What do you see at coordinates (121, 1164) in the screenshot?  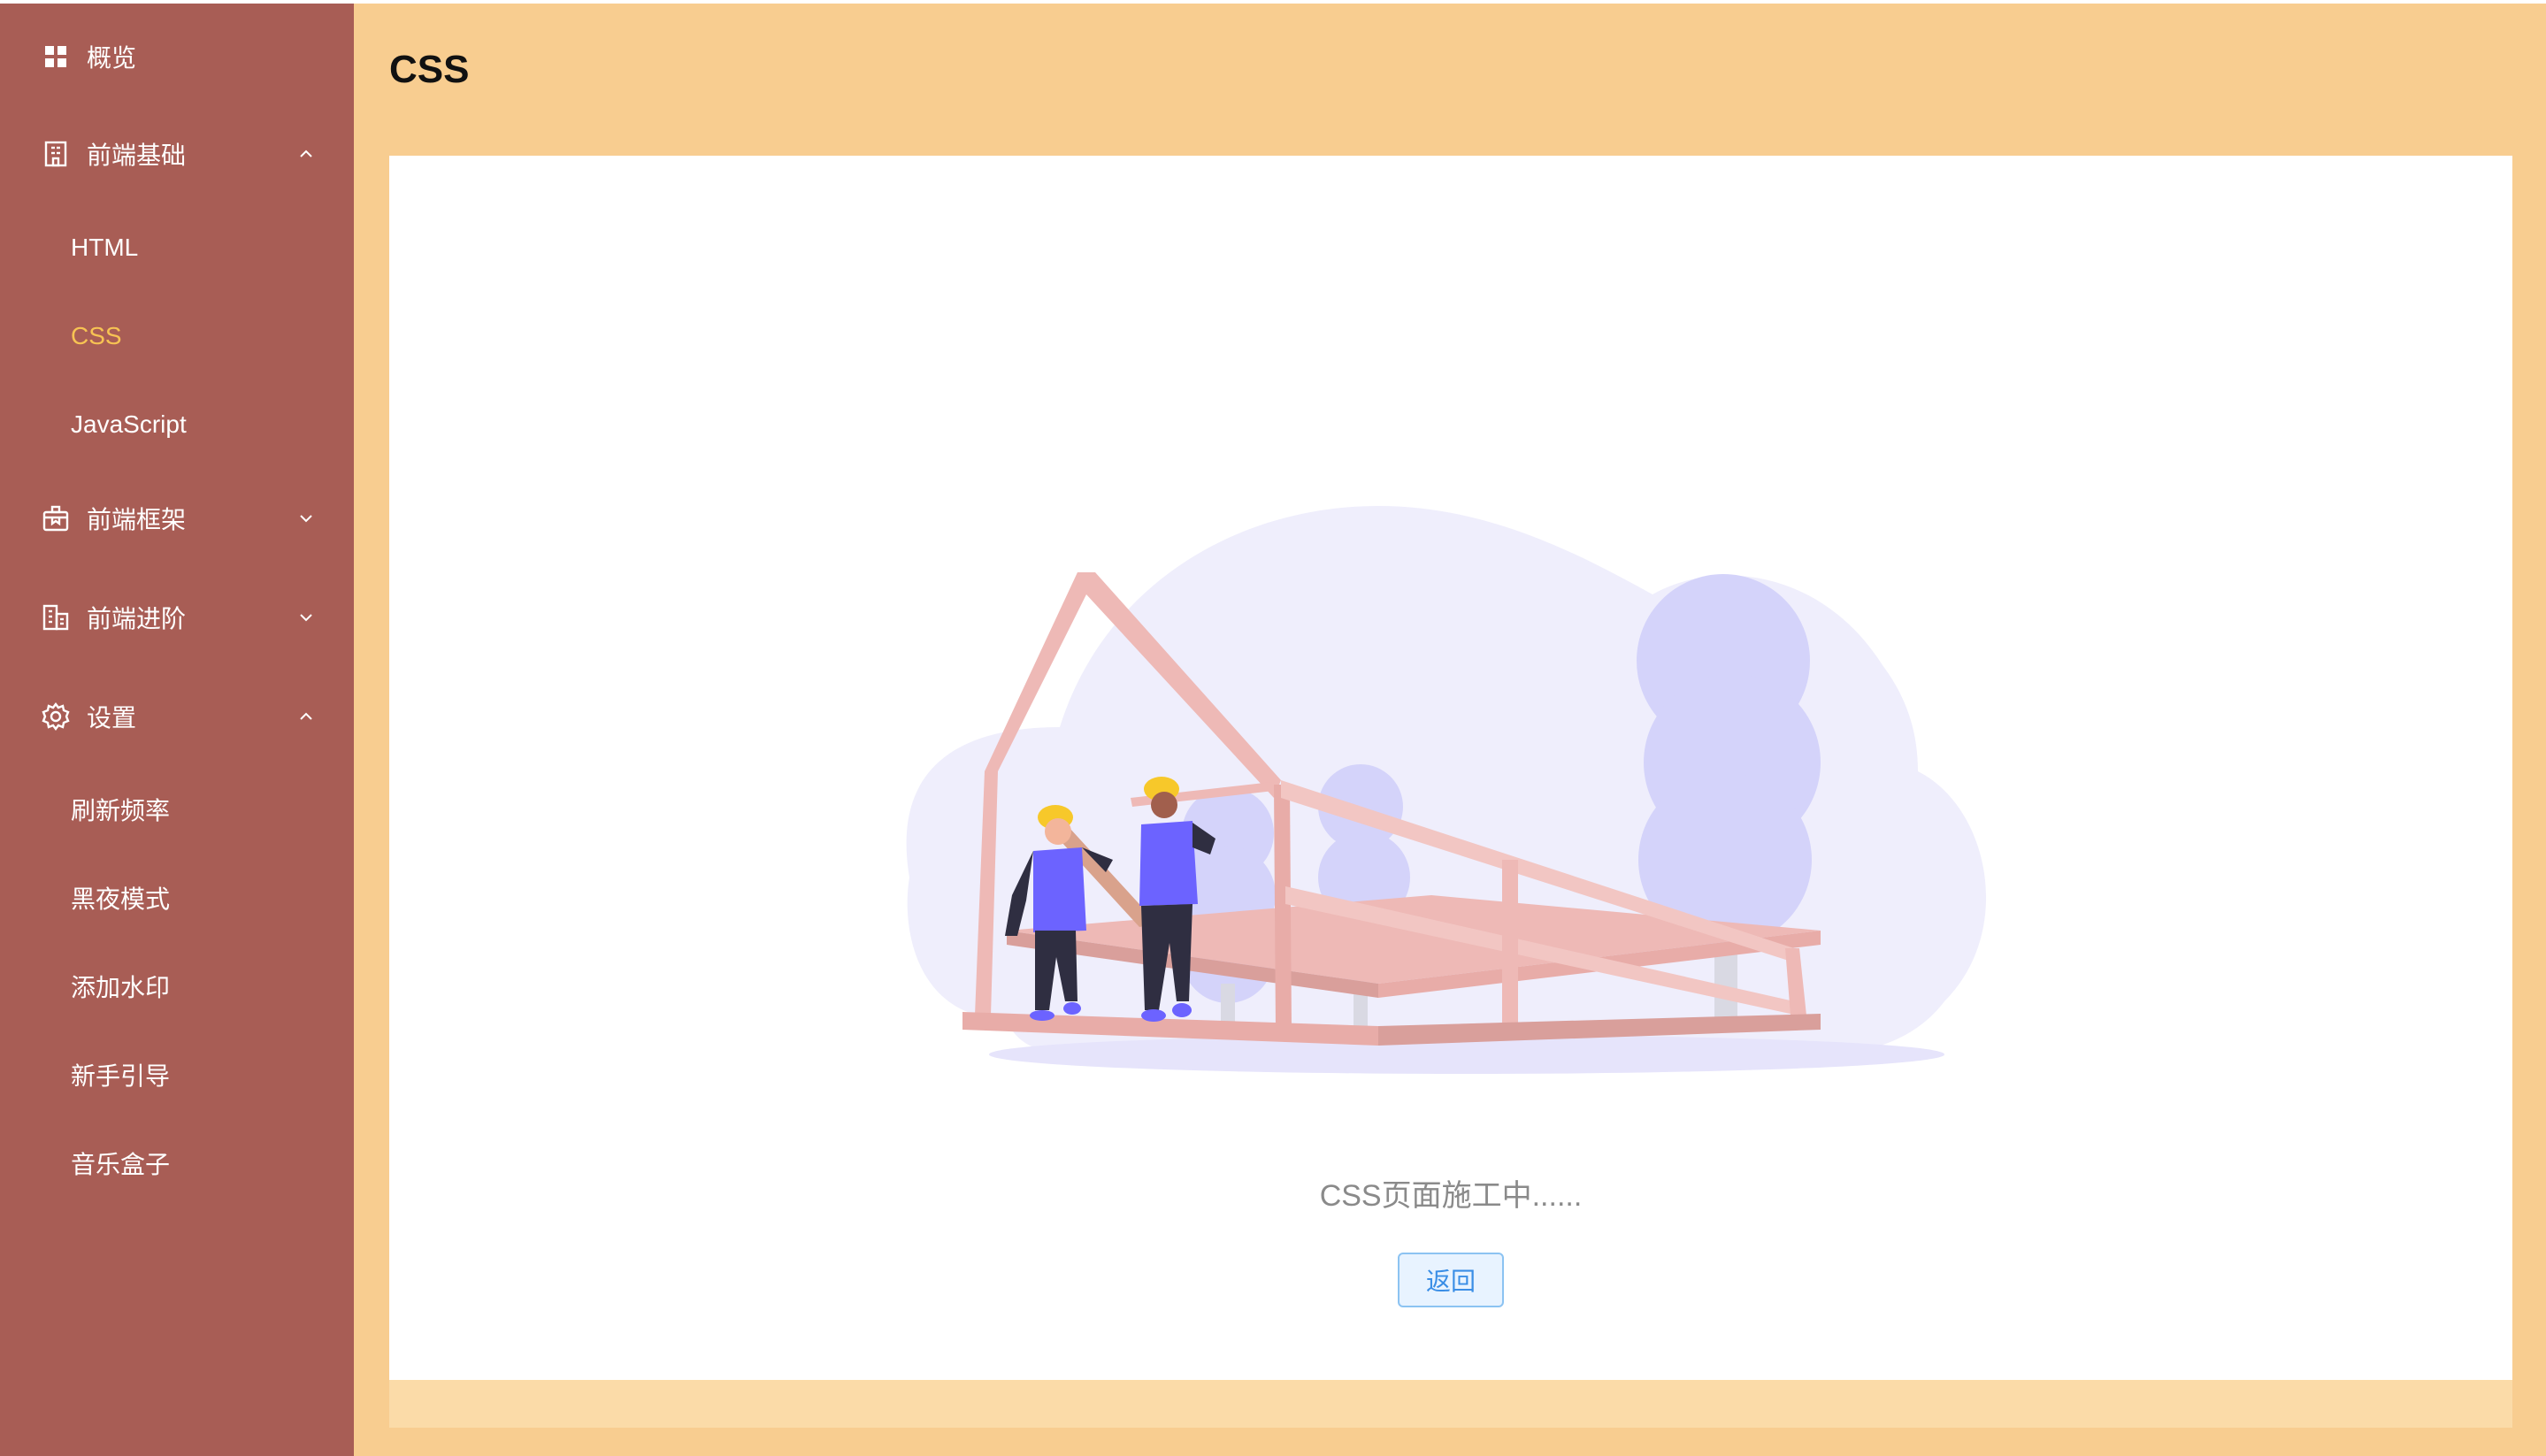 I see `sidebar-subitem-label: 音乐盒子` at bounding box center [121, 1164].